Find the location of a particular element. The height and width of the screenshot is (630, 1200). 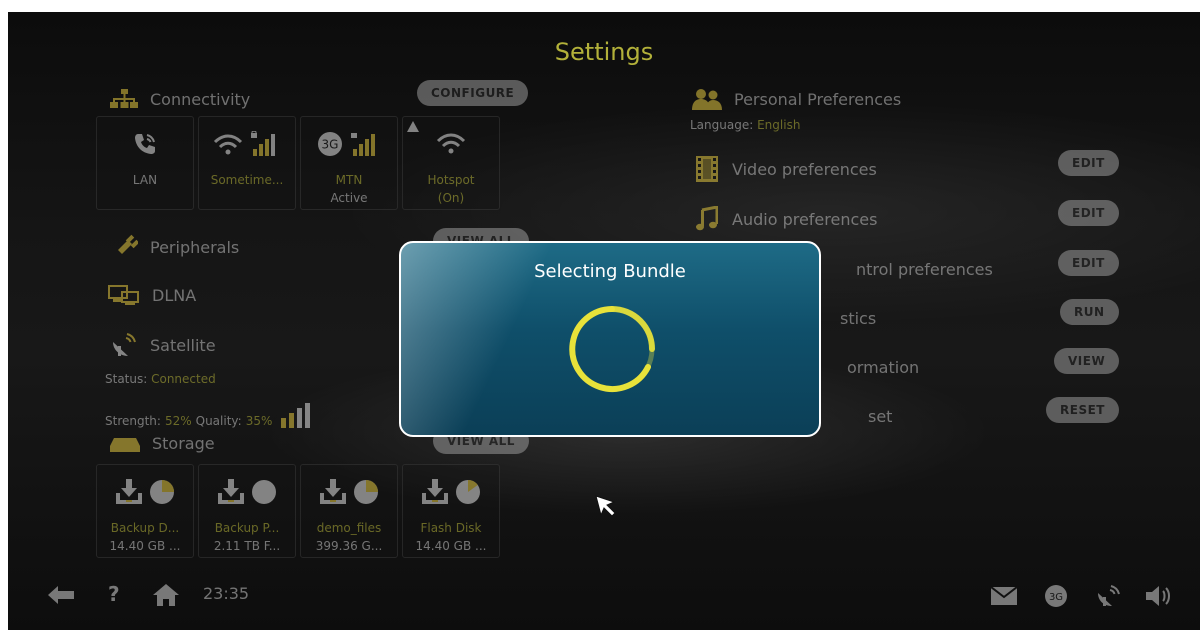

preference-row: Video preferences is located at coordinates (786, 169).